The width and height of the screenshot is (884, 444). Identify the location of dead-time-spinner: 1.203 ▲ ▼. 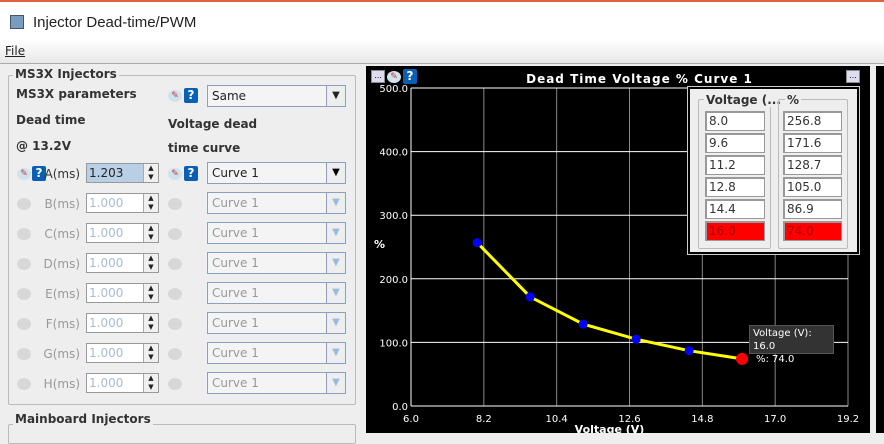
(122, 173).